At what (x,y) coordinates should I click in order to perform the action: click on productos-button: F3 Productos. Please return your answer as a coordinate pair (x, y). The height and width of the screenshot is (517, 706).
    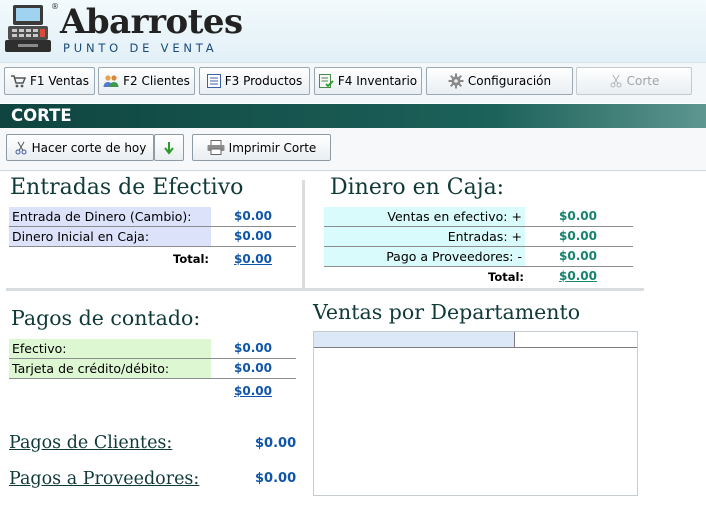
    Looking at the image, I should click on (254, 81).